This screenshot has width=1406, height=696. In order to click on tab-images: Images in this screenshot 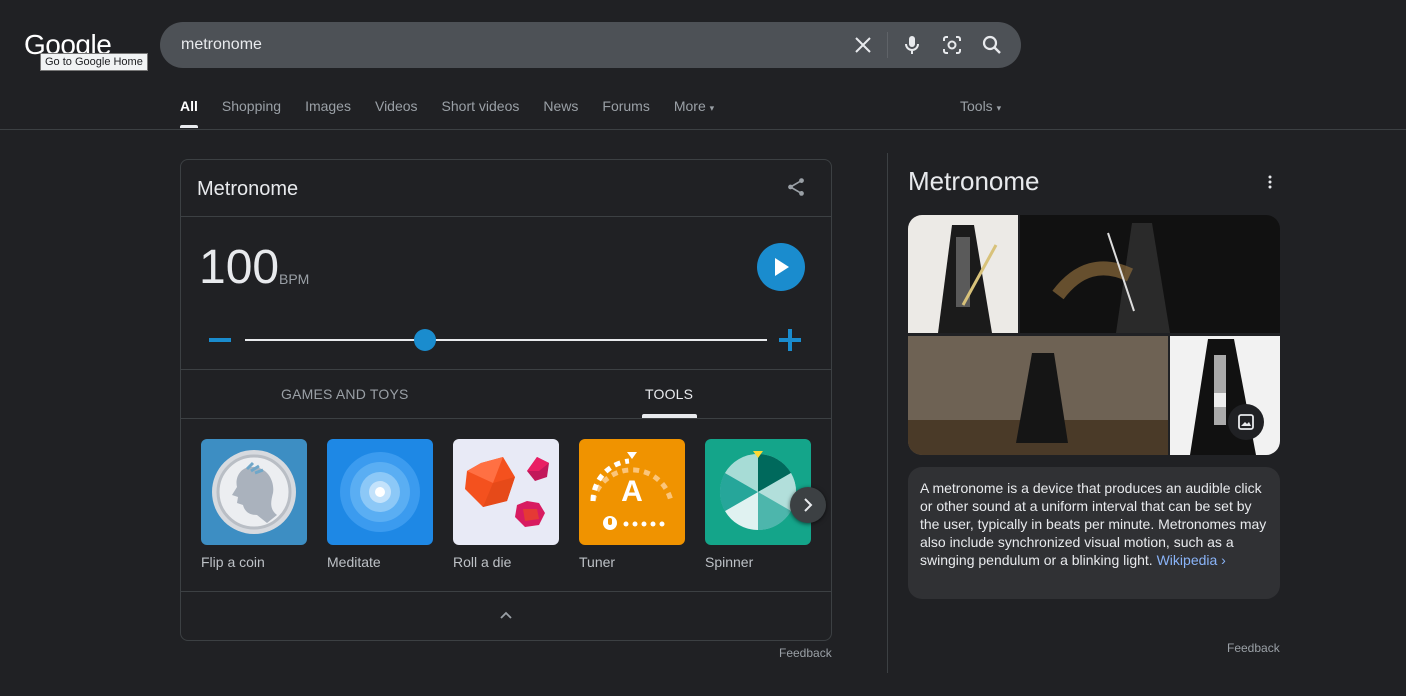, I will do `click(328, 113)`.